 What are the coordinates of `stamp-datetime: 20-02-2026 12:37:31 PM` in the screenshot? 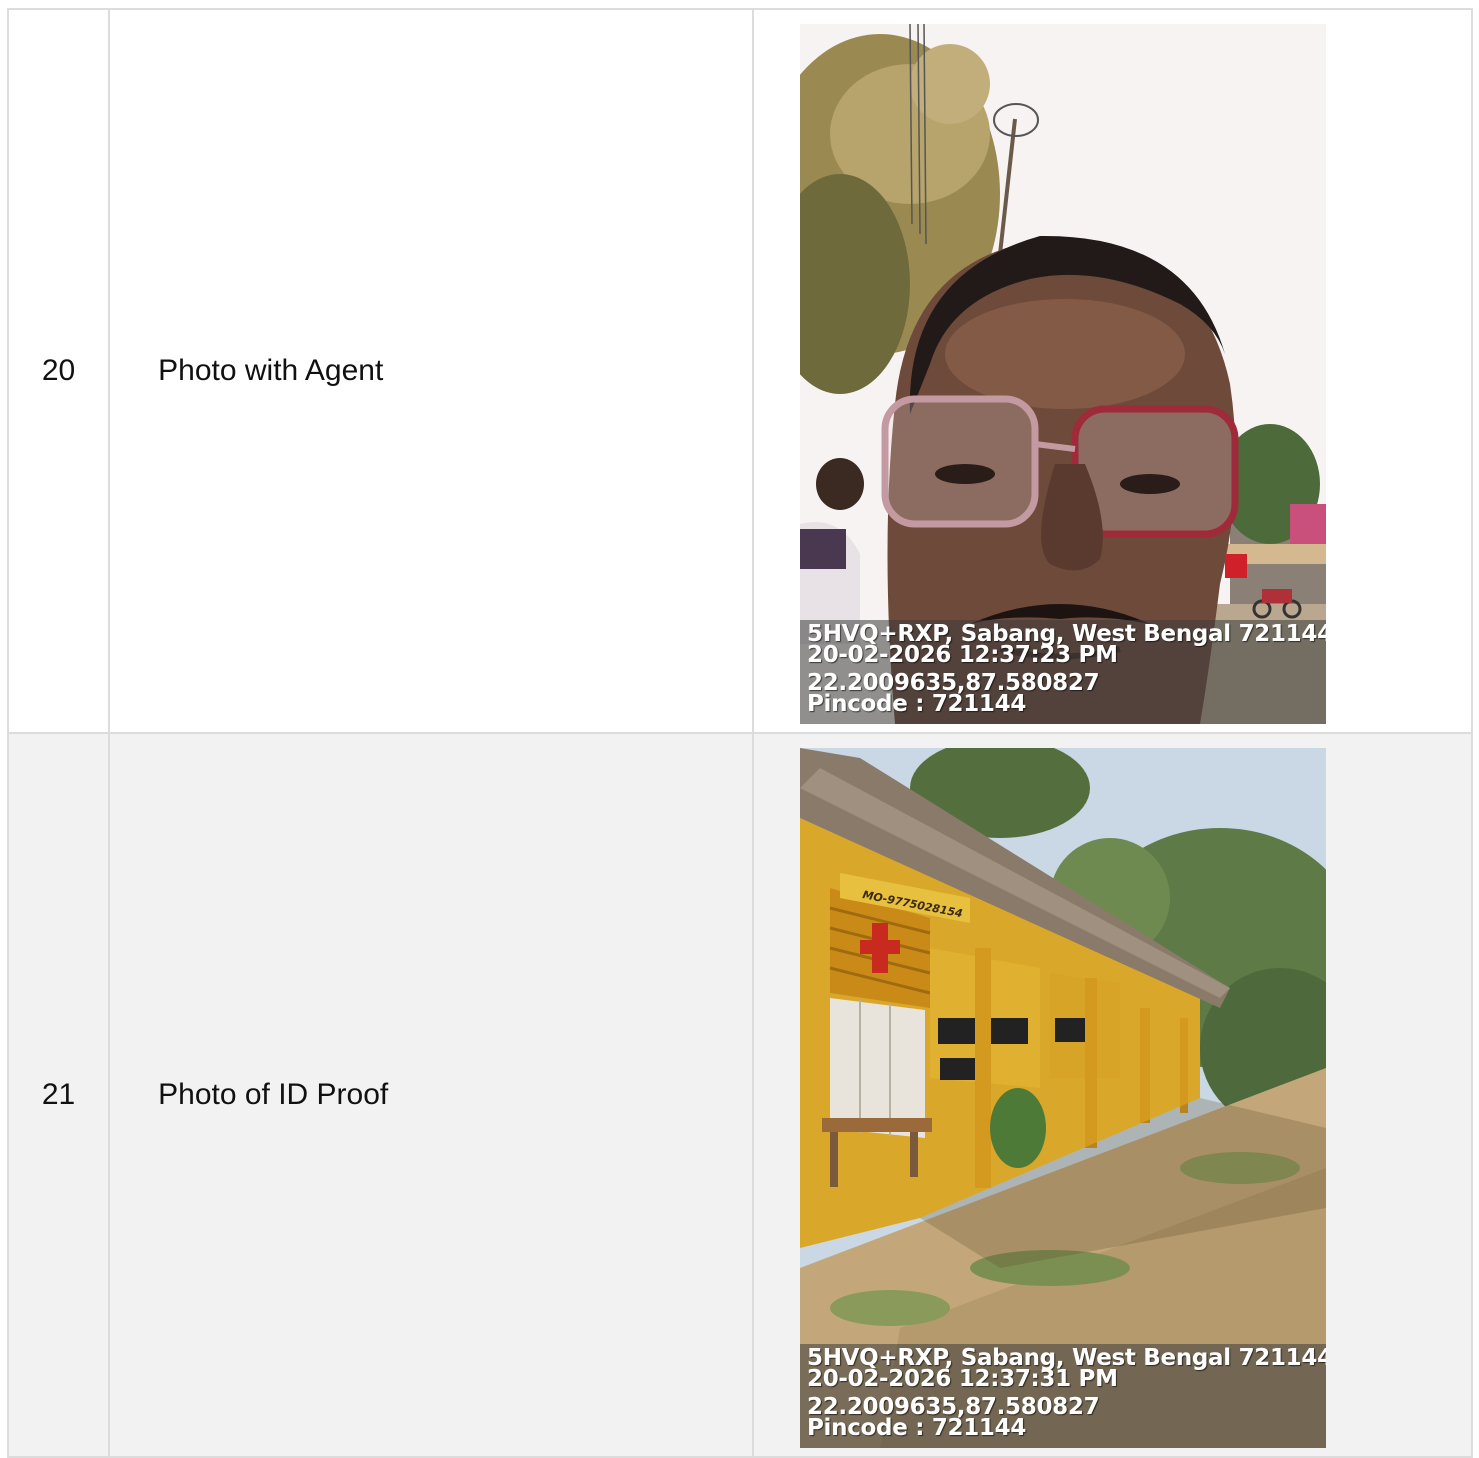 It's located at (962, 1379).